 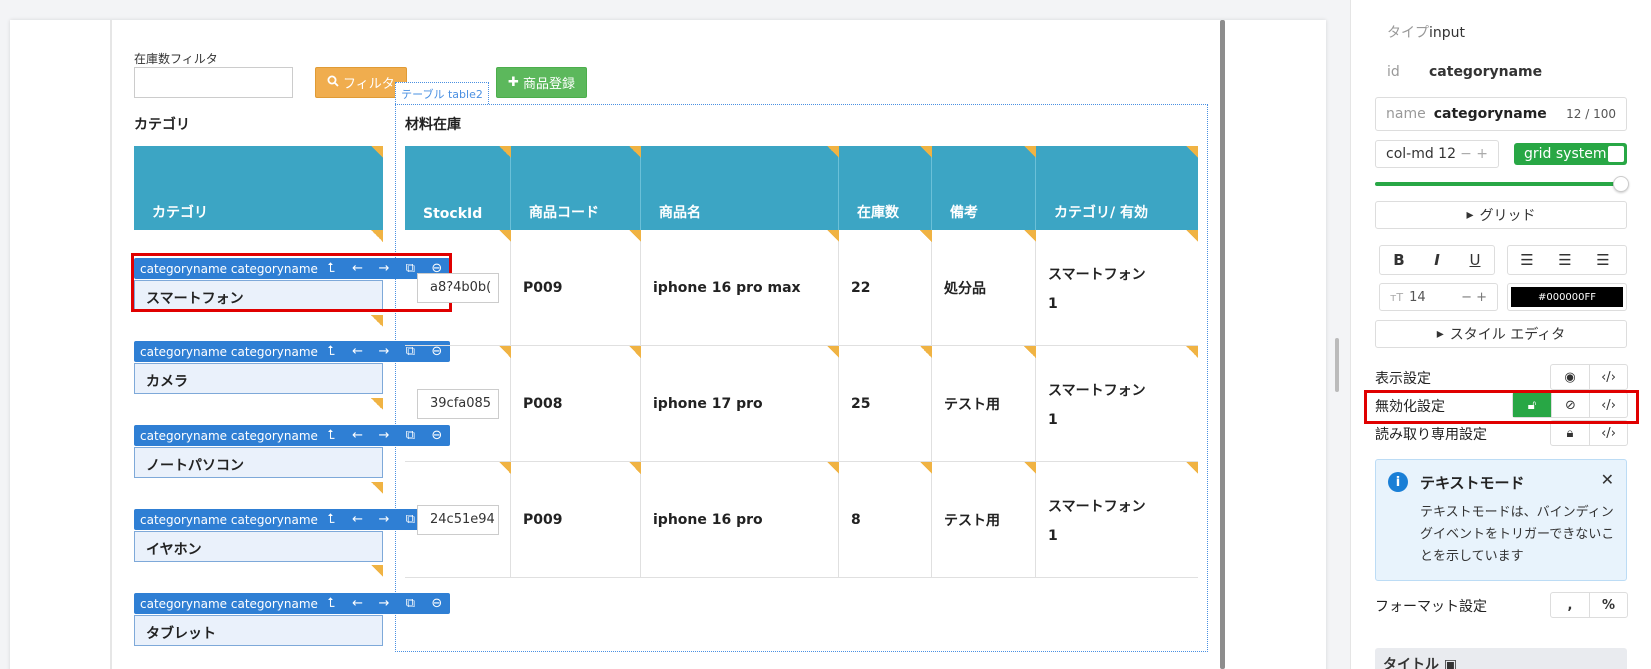 What do you see at coordinates (1399, 260) in the screenshot?
I see `bold-icon: B` at bounding box center [1399, 260].